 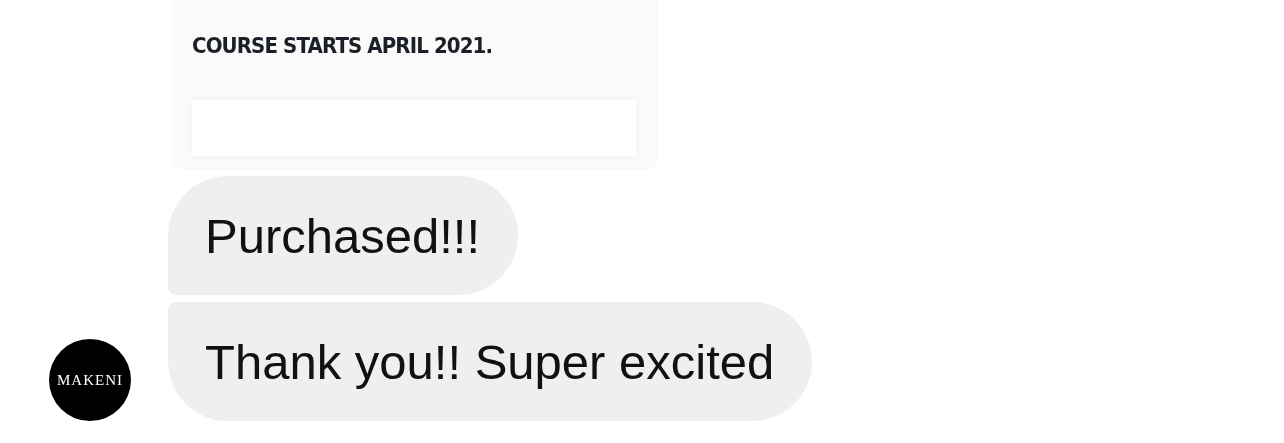 What do you see at coordinates (343, 235) in the screenshot?
I see `message-bubble: Purchased!!!` at bounding box center [343, 235].